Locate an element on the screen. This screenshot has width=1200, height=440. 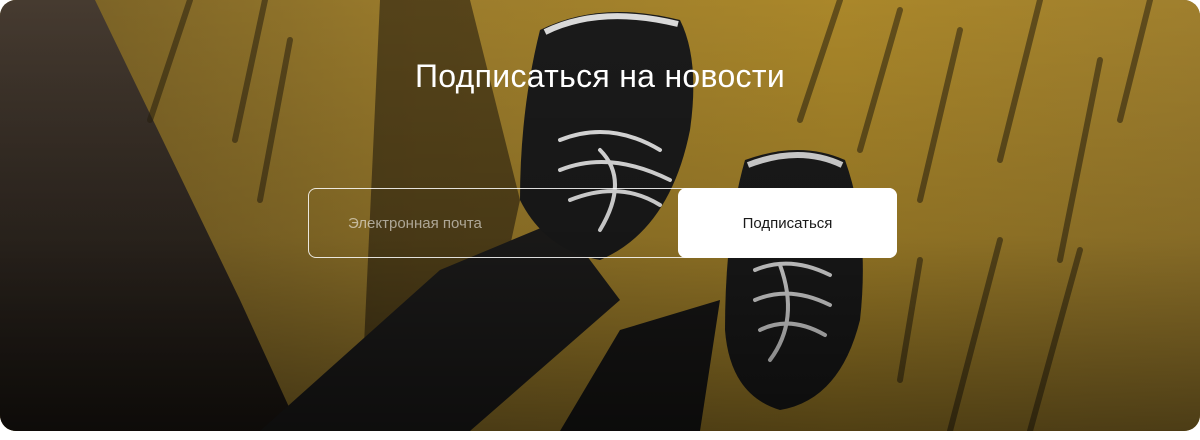
newsletter-title: Подписаться на новости is located at coordinates (599, 76).